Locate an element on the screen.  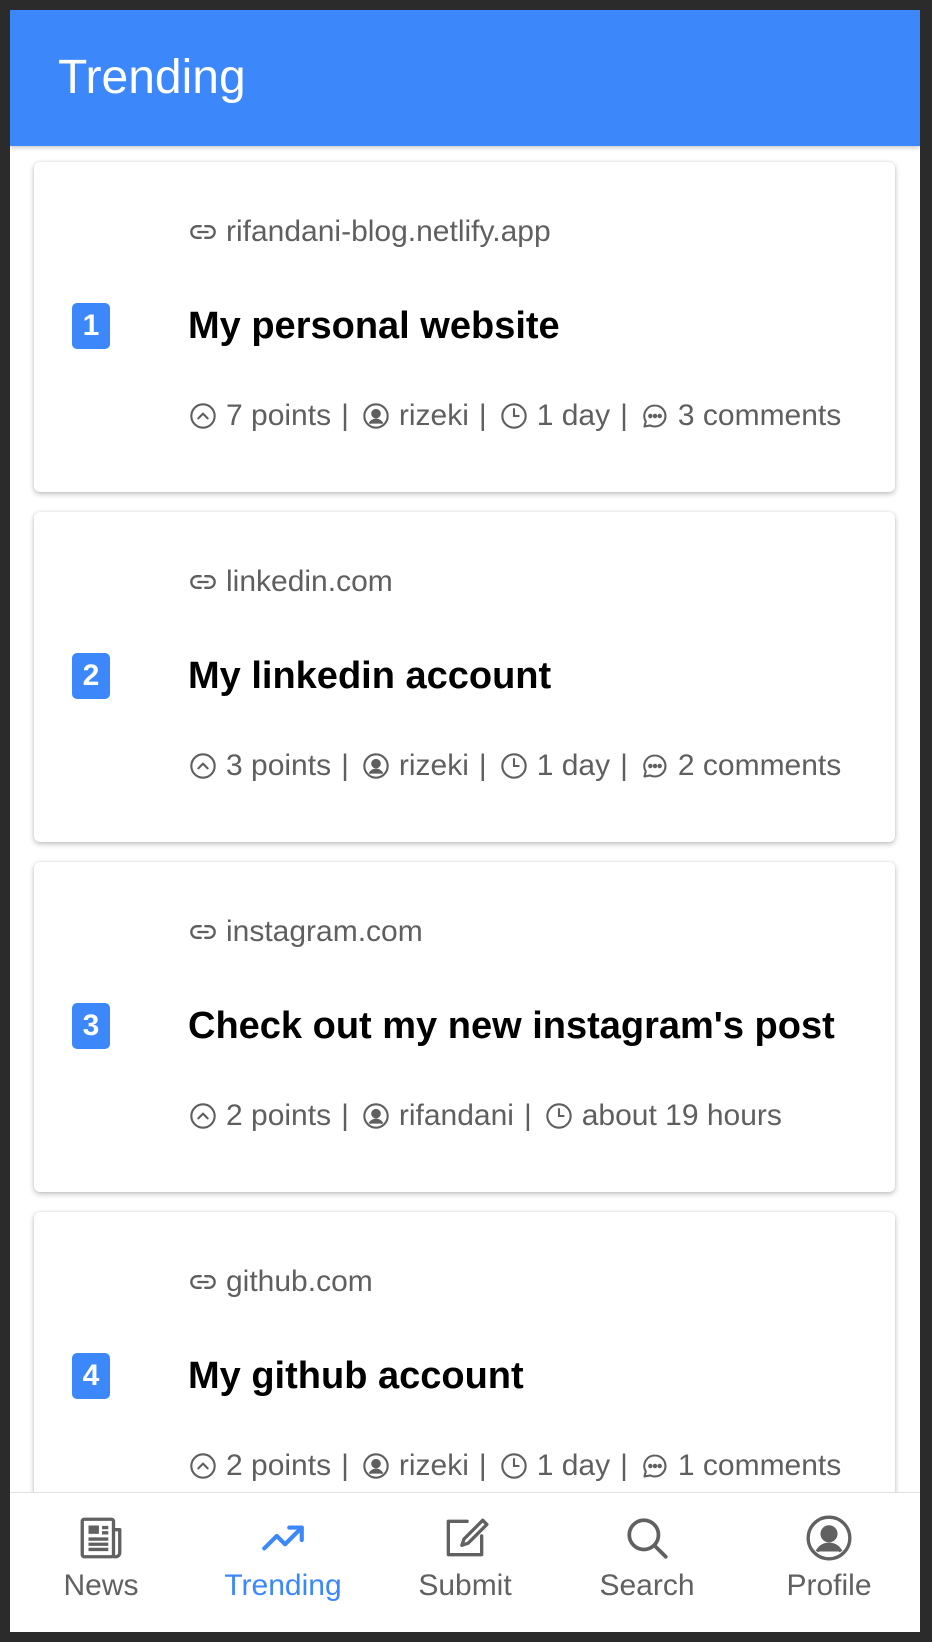
nav-search: Search is located at coordinates (647, 1562).